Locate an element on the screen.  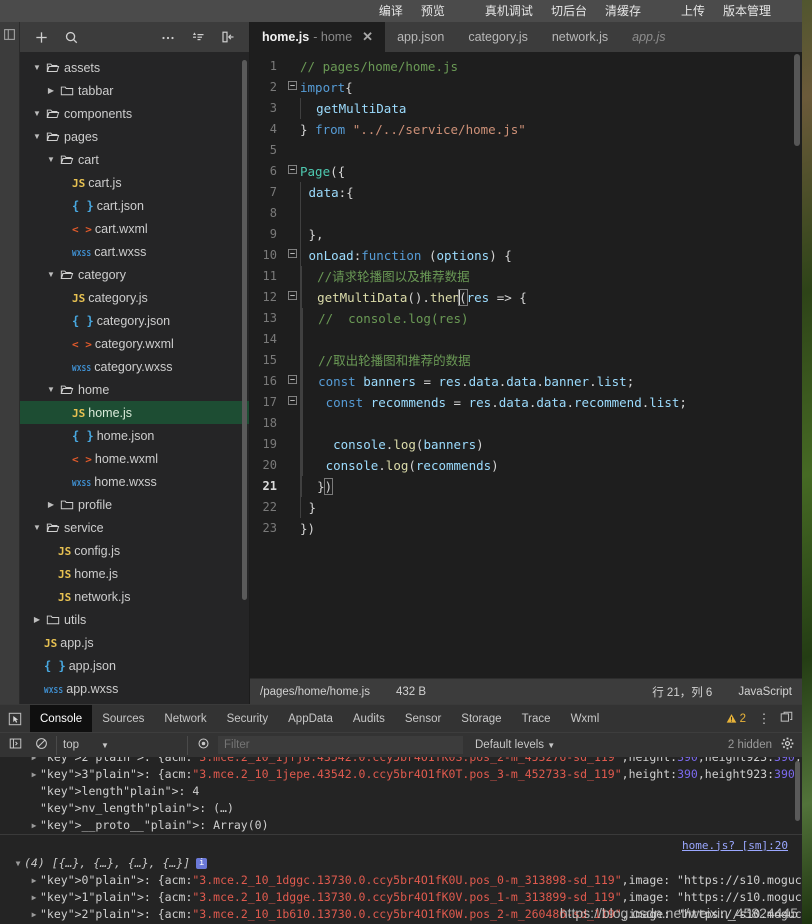
devtools-dock-icon is located at coordinates (786, 719).